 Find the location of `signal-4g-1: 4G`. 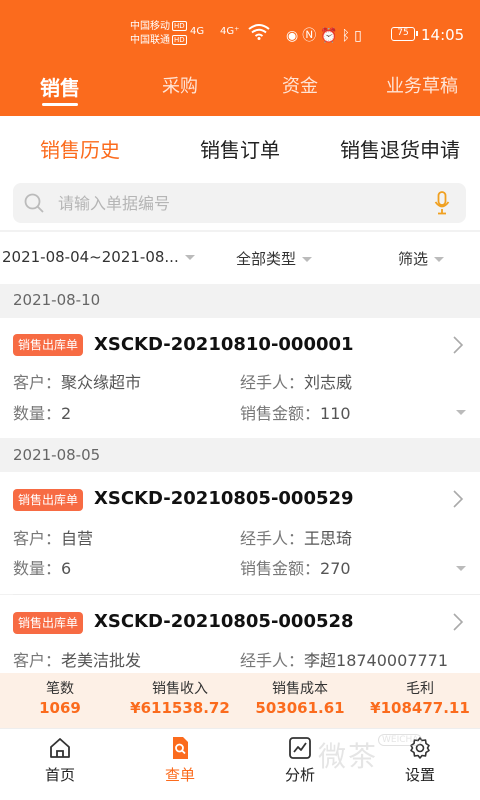

signal-4g-1: 4G is located at coordinates (197, 31).